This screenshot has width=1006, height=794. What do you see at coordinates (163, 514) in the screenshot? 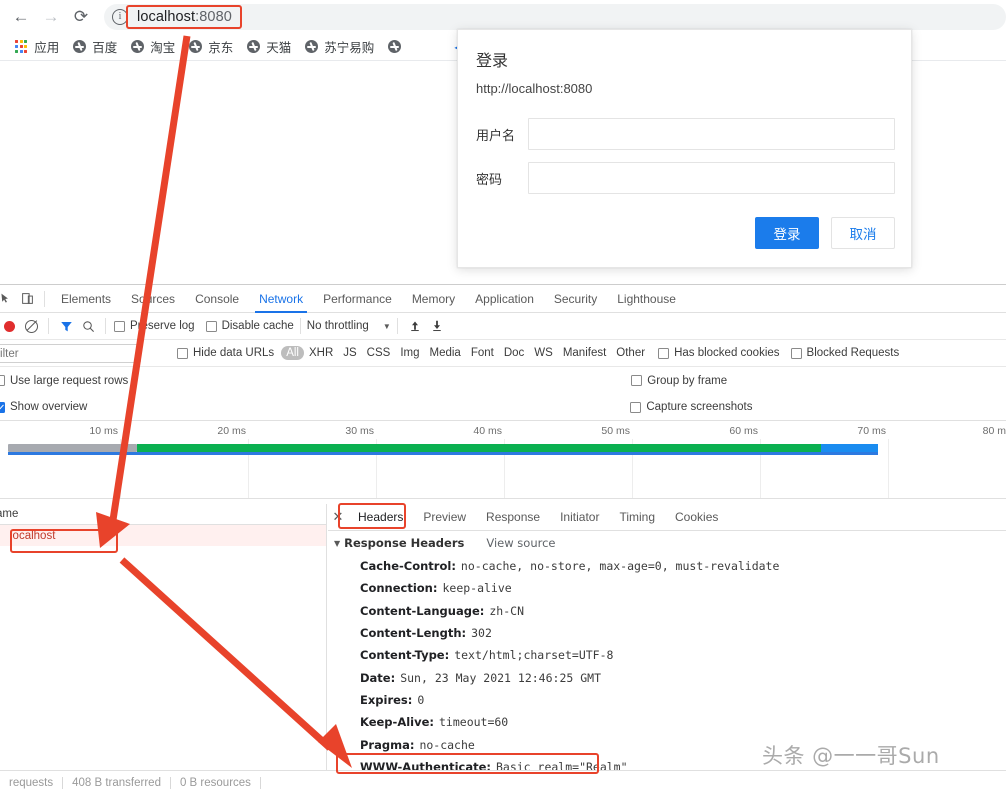
I see `request-column-header: ame` at bounding box center [163, 514].